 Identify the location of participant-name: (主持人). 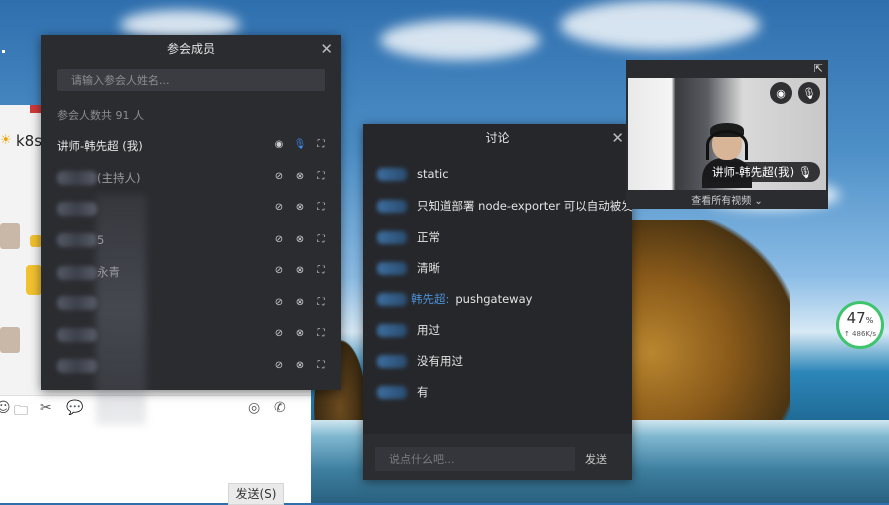
(98, 178).